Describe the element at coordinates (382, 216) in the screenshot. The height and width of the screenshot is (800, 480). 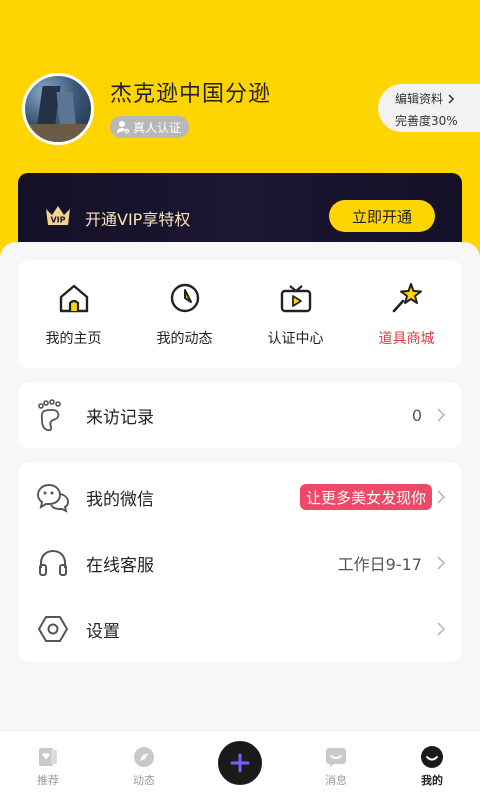
I see `vip-open-button: 立即开通` at that location.